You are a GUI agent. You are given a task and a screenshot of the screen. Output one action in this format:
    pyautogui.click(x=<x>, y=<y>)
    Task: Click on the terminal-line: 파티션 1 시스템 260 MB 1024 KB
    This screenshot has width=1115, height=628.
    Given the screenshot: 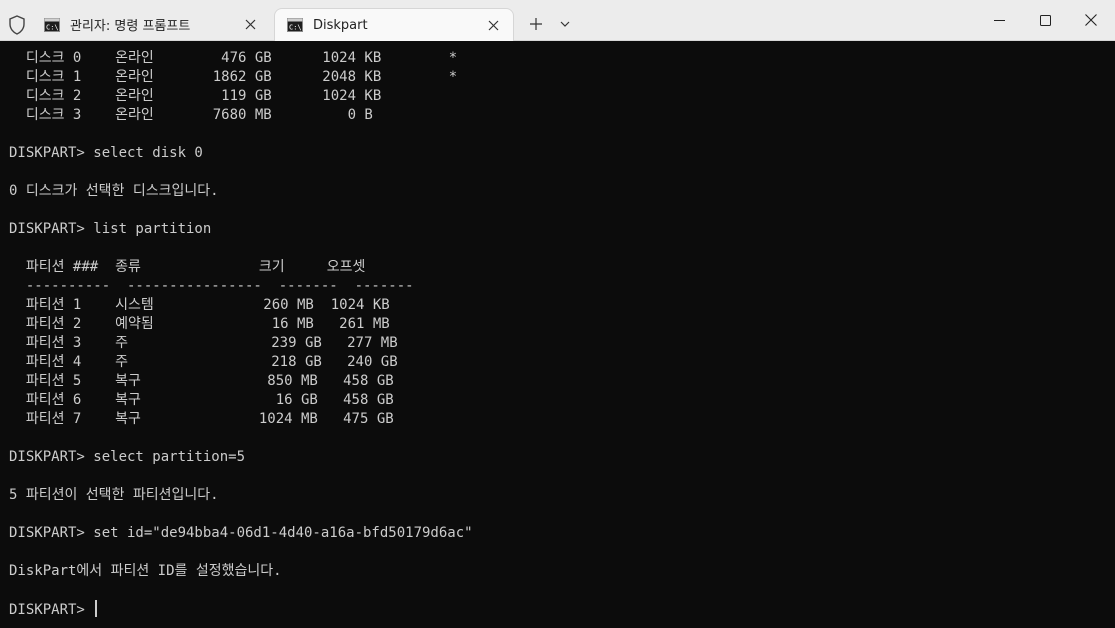 What is the action you would take?
    pyautogui.click(x=199, y=305)
    